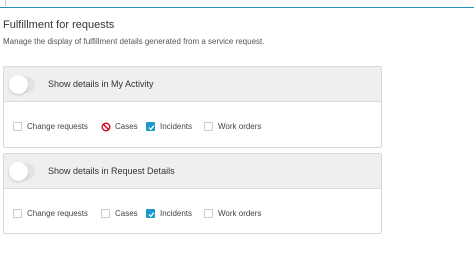 This screenshot has height=253, width=474. Describe the element at coordinates (5, 3) in the screenshot. I see `tab-divider` at that location.